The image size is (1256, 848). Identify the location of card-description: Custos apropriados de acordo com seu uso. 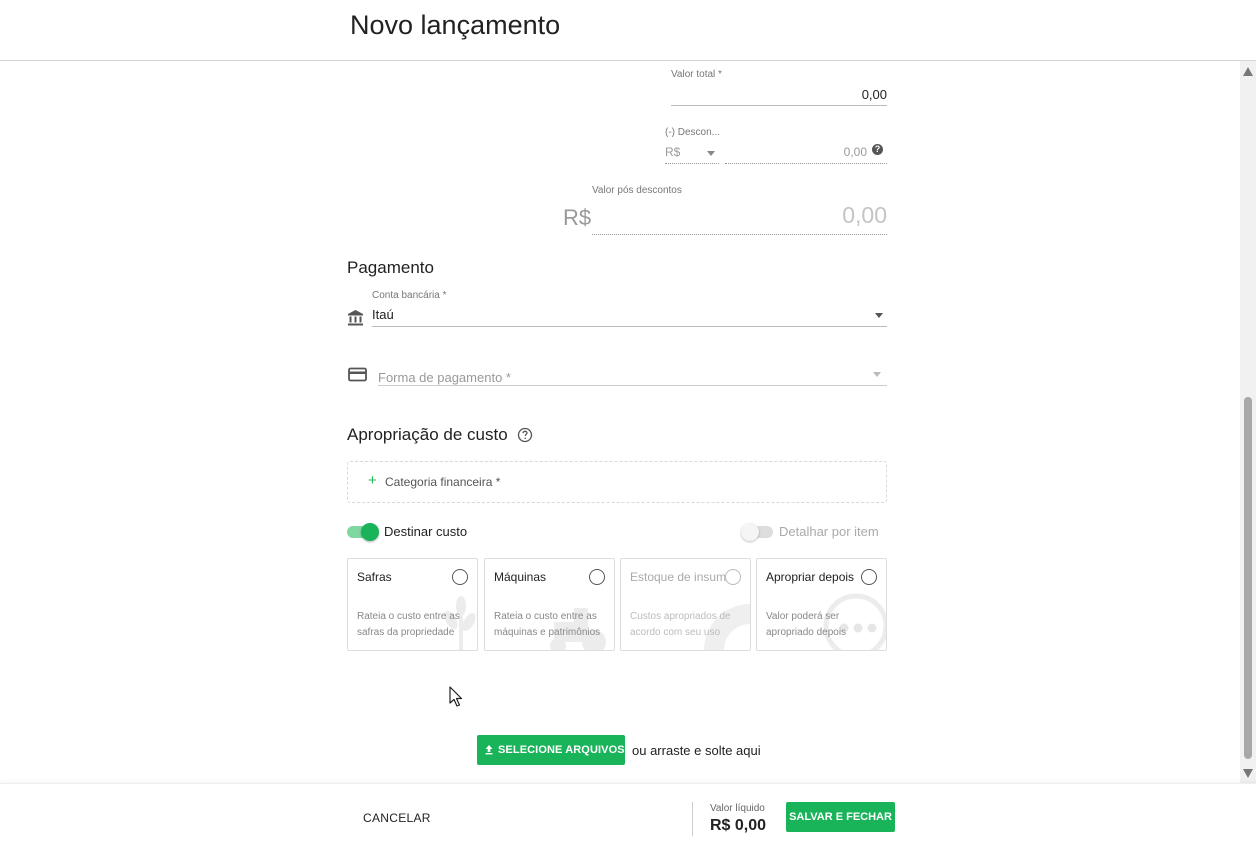
(680, 624).